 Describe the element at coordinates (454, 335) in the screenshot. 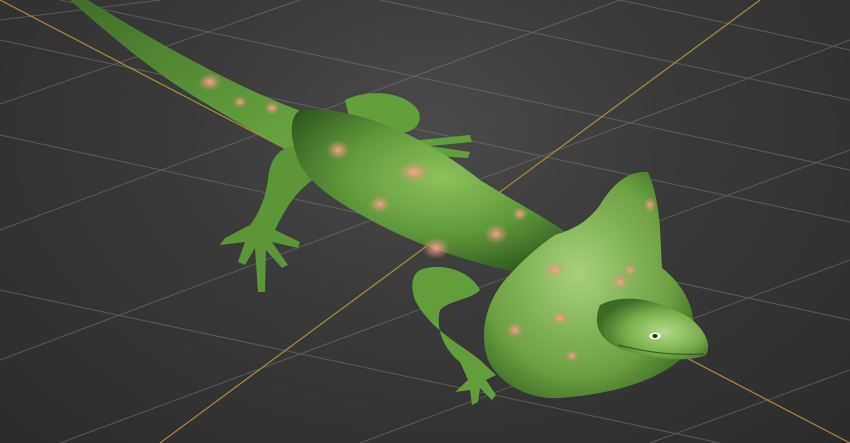

I see `lizard-front-leg` at that location.